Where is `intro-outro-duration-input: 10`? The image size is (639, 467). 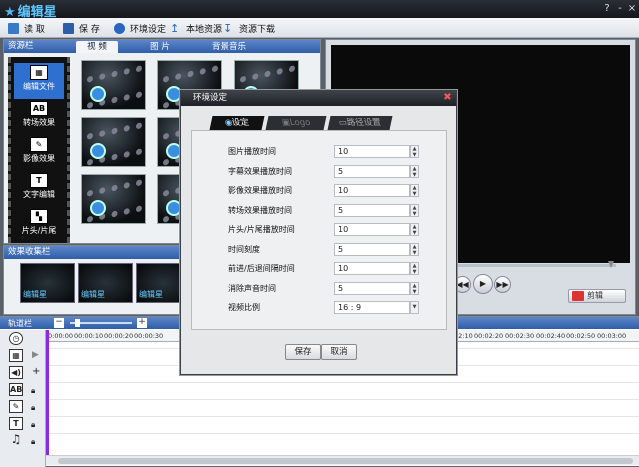
intro-outro-duration-input: 10 is located at coordinates (372, 229).